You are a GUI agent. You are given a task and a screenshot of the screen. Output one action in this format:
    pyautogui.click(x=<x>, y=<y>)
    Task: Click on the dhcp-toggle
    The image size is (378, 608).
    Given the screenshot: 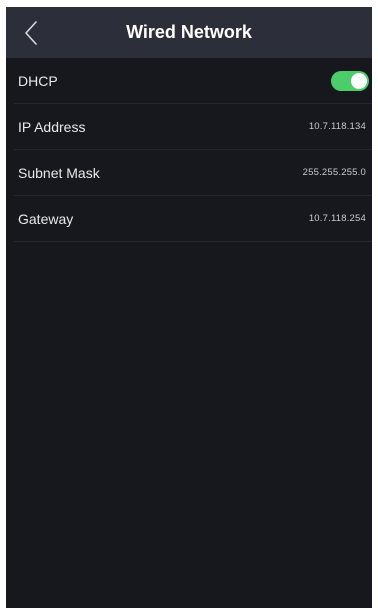 What is the action you would take?
    pyautogui.click(x=350, y=81)
    